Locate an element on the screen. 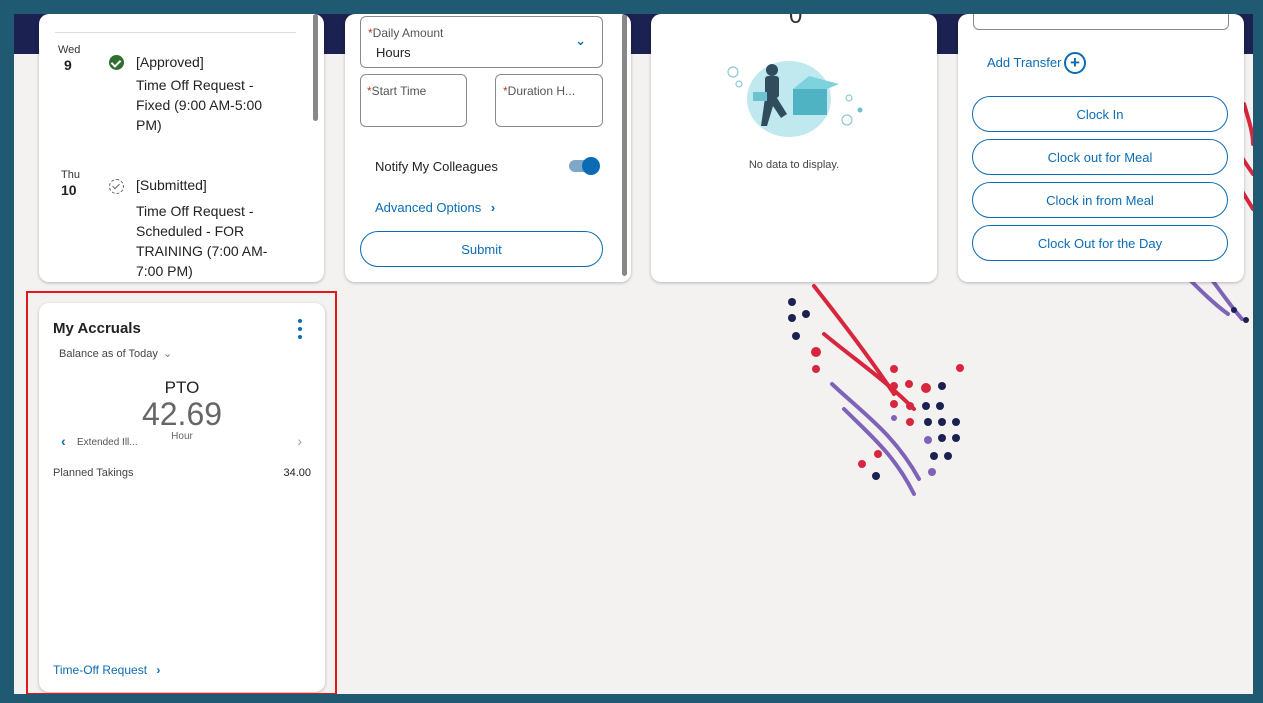 This screenshot has height=703, width=1263. entry-line: TRAINING (7:00 AM- is located at coordinates (201, 251).